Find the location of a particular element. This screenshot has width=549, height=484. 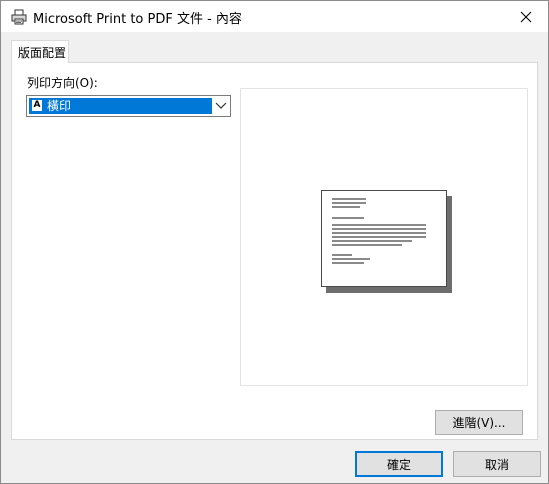

orientation-select: A 橫印 is located at coordinates (128, 106).